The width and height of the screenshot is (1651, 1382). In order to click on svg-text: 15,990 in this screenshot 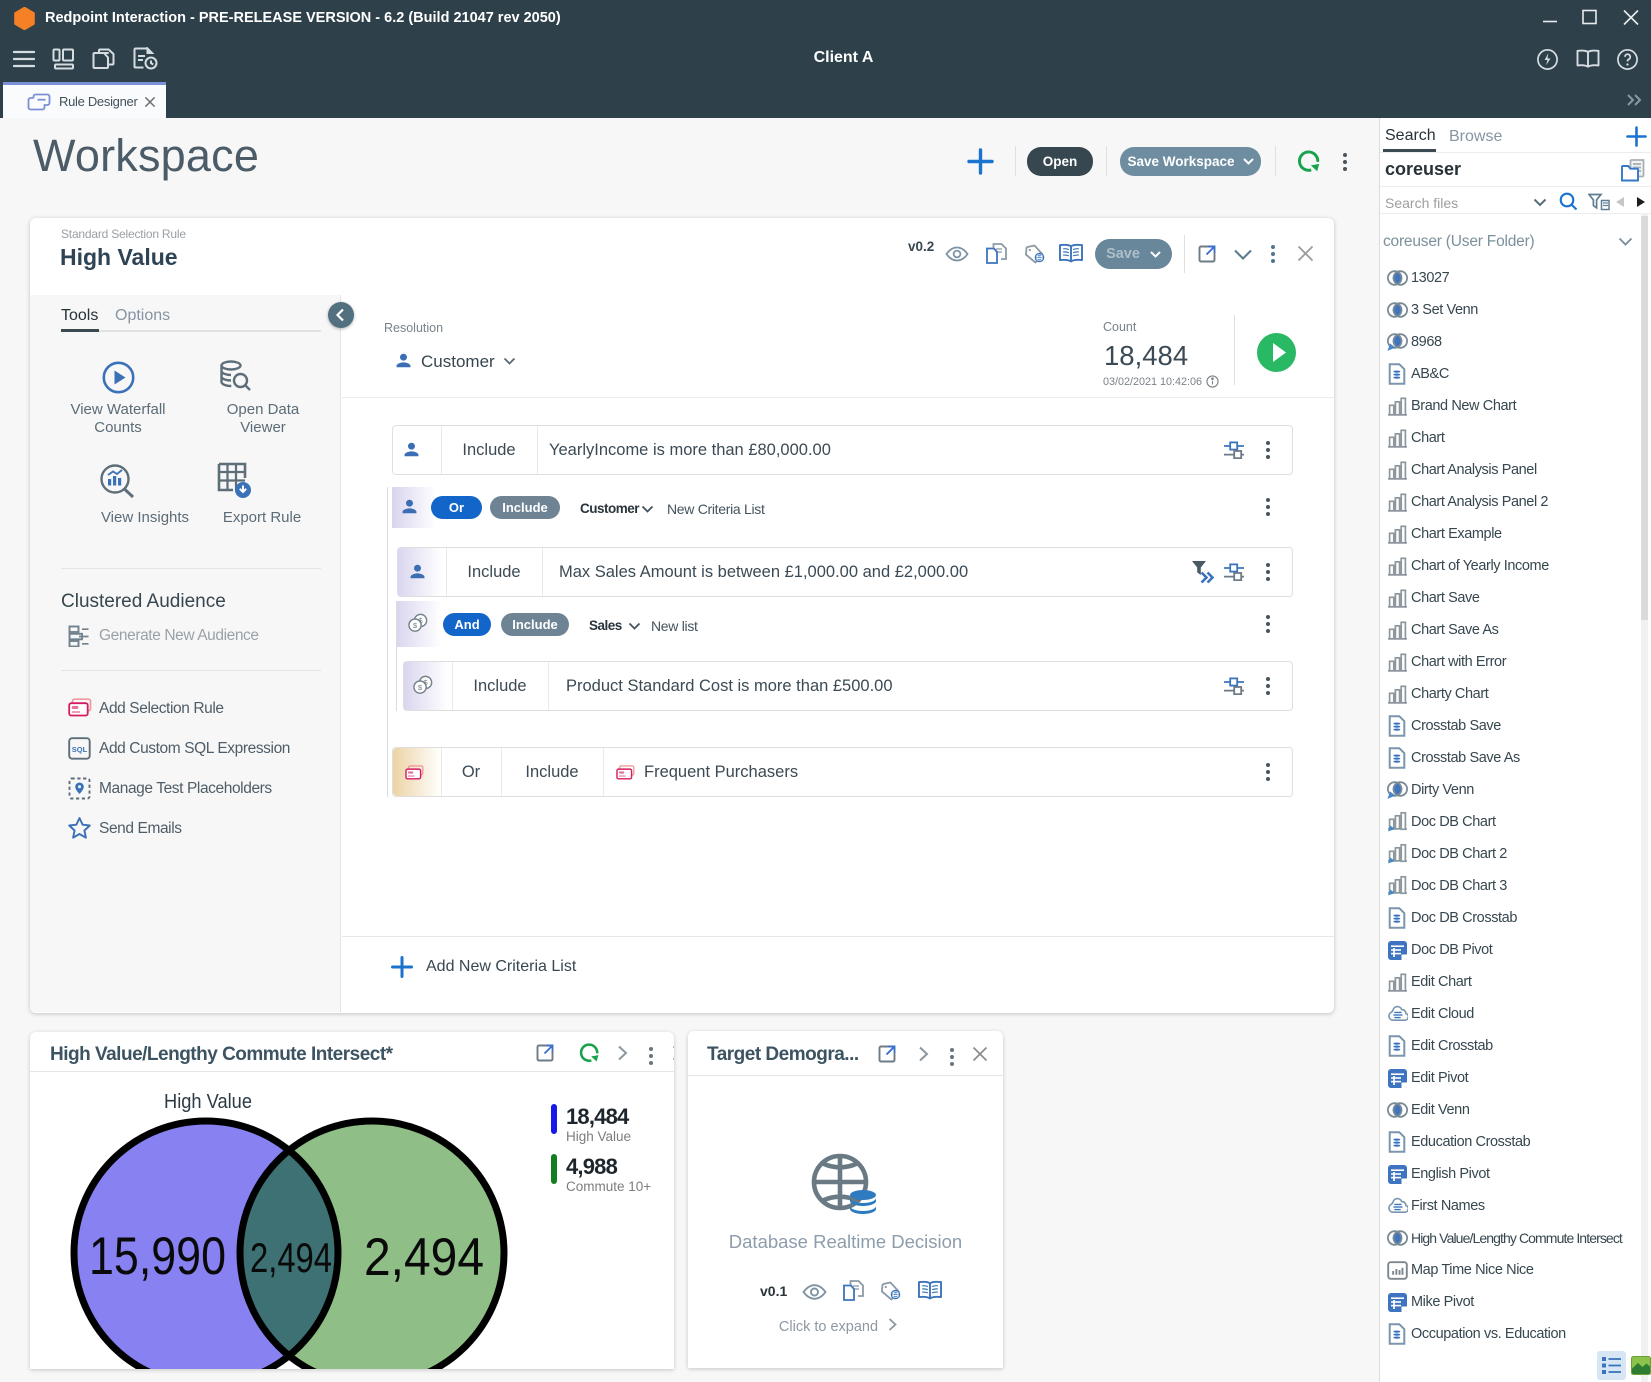, I will do `click(157, 1256)`.